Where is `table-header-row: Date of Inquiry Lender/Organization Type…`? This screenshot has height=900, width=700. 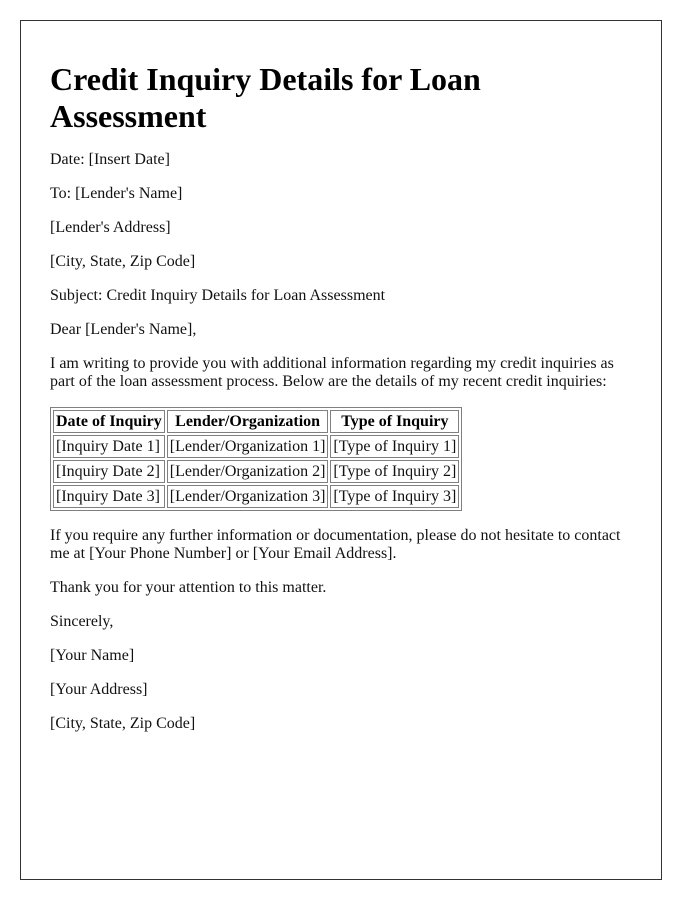
table-header-row: Date of Inquiry Lender/Organization Type… is located at coordinates (256, 421).